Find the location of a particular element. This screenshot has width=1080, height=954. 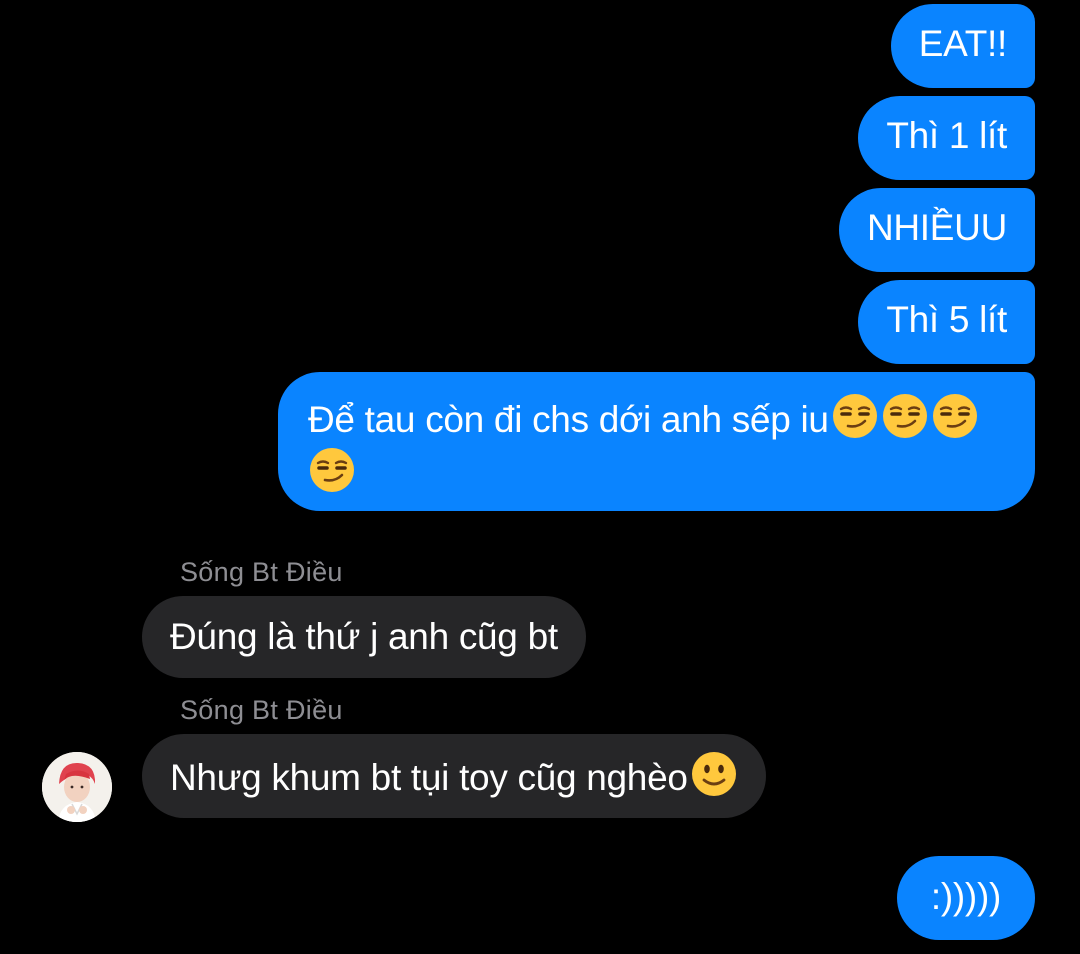

message-text: Đúng là thứ j anh cũg bt is located at coordinates (364, 636).